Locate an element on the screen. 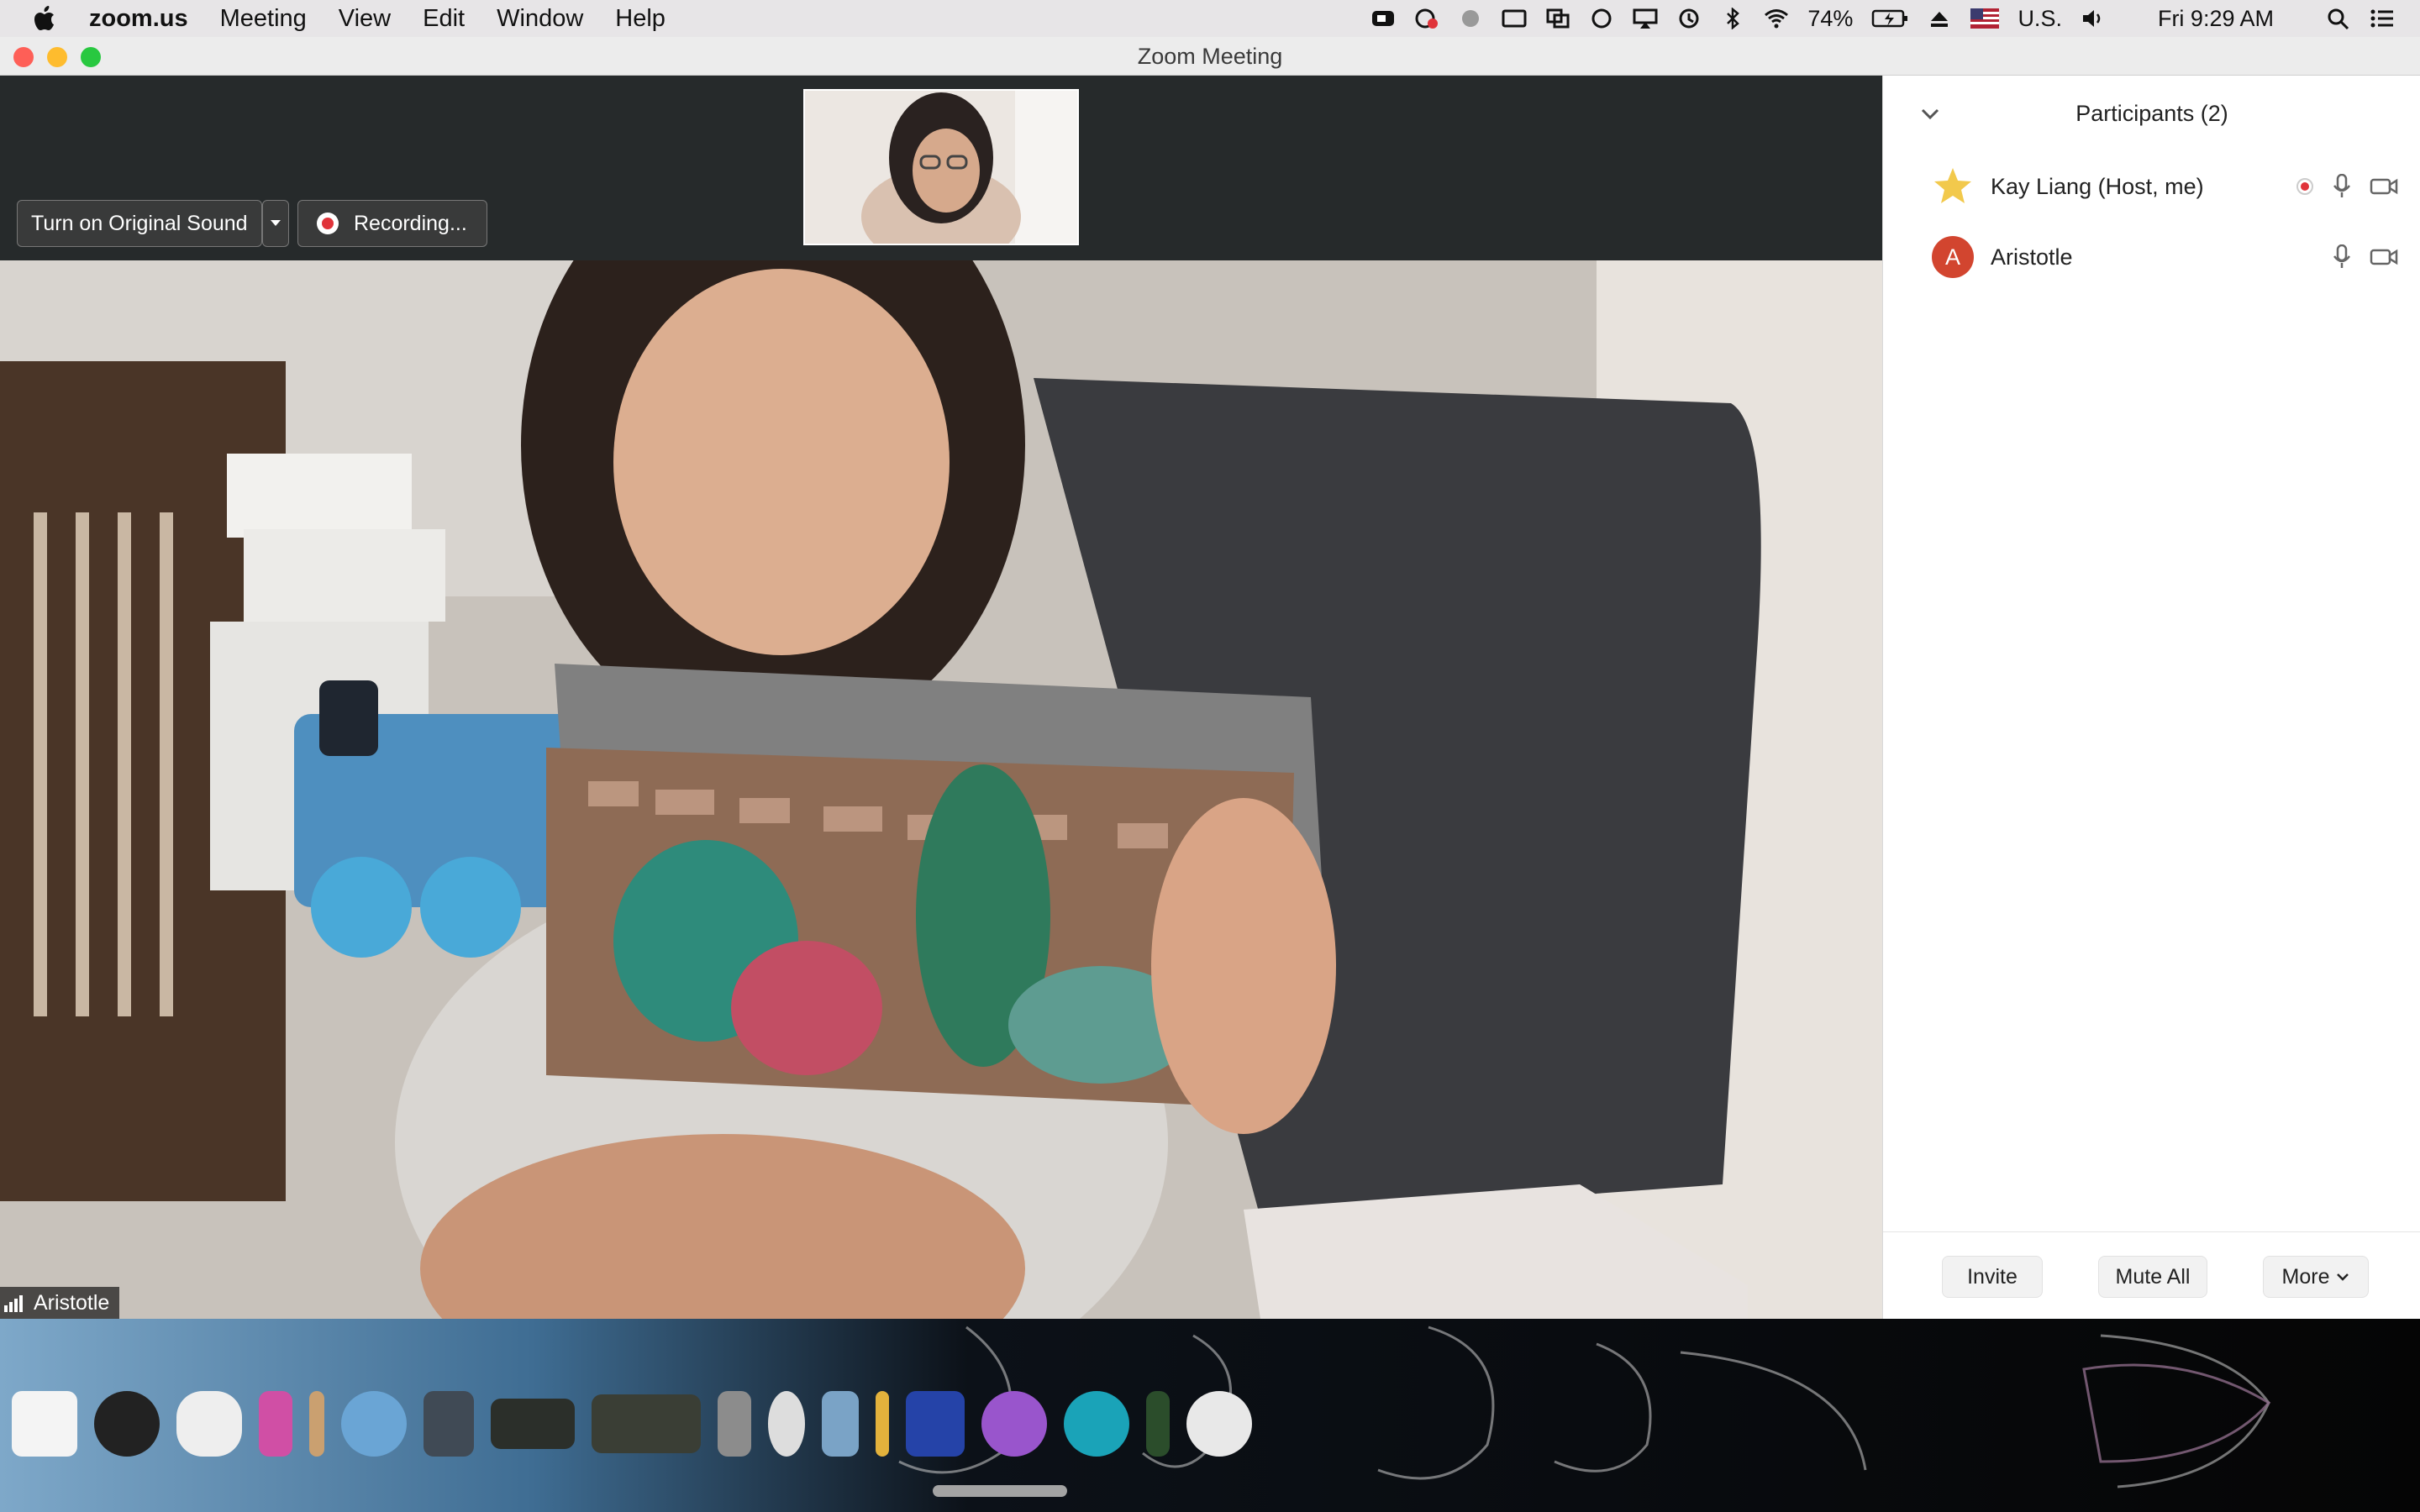 The image size is (2420, 1512). avatar: A is located at coordinates (1953, 257).